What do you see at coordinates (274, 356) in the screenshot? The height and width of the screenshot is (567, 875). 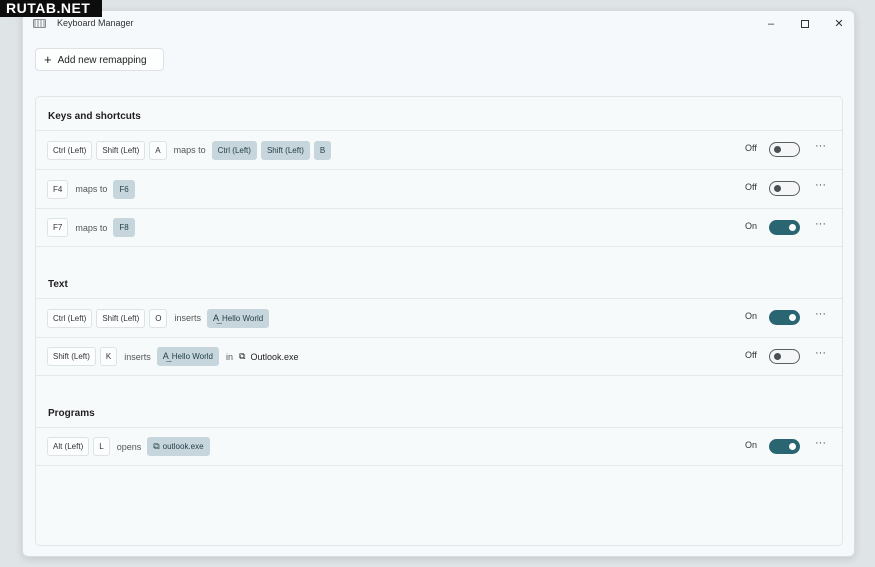 I see `app-name: Outlook.exe` at bounding box center [274, 356].